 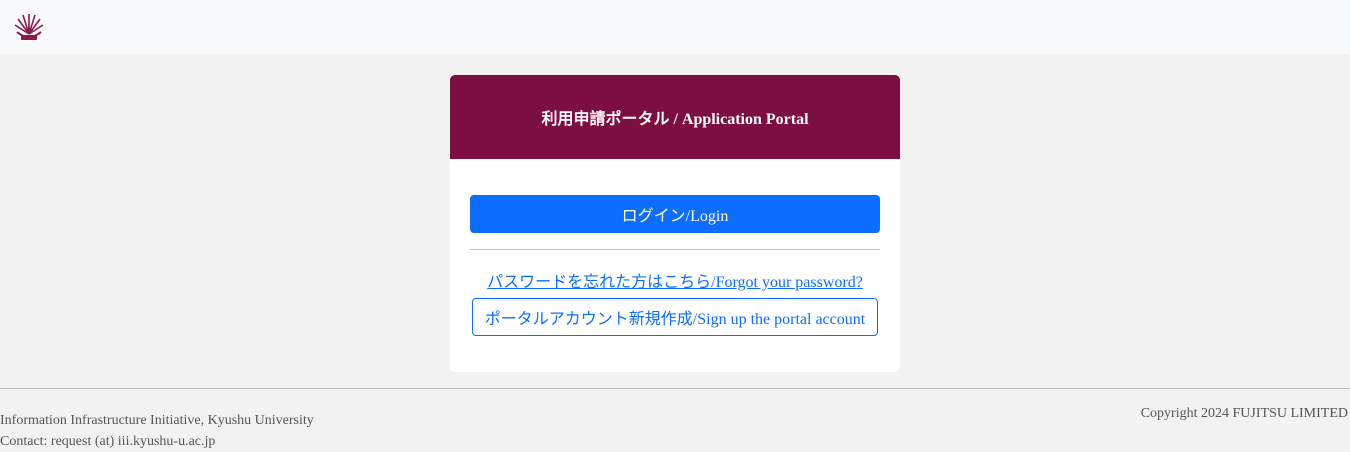 I want to click on footer-divider, so click(x=675, y=388).